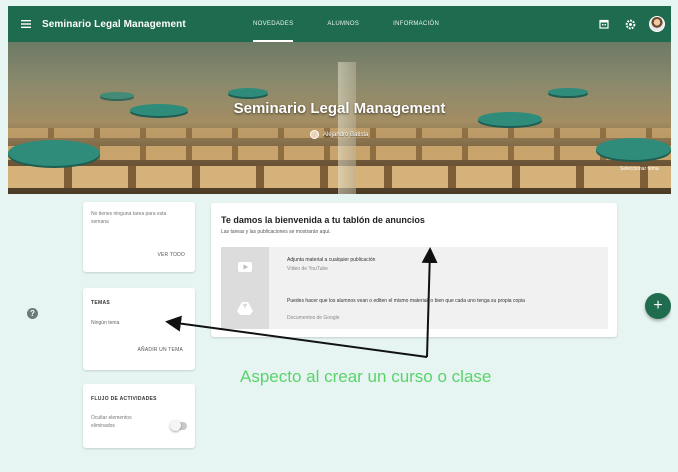  Describe the element at coordinates (331, 260) in the screenshot. I see `tip-1-title: Adjunta material a cualquier publicación` at that location.